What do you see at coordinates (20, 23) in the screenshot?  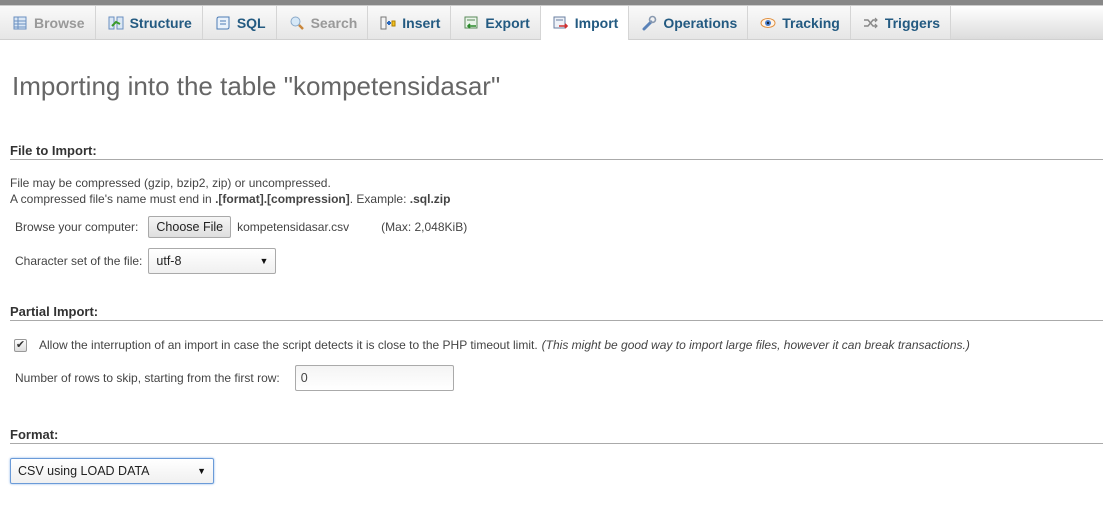 I see `browse-table-icon` at bounding box center [20, 23].